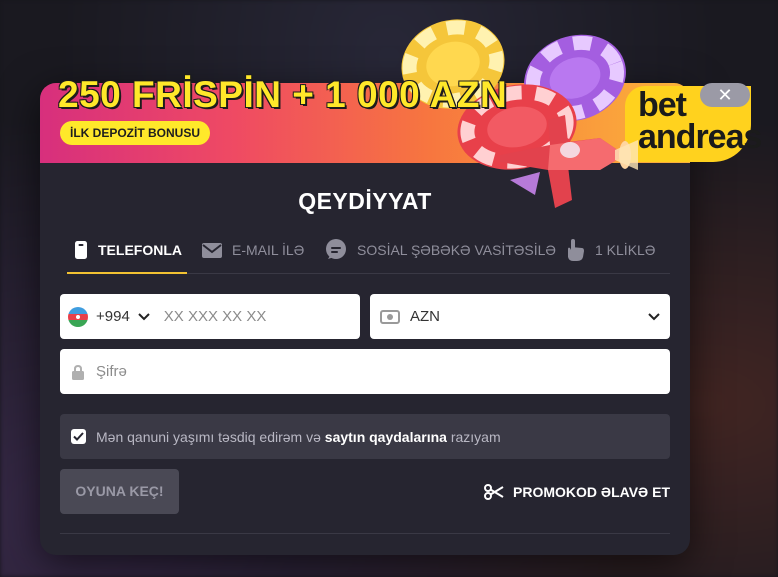 This screenshot has height=577, width=778. I want to click on password-field, so click(365, 371).